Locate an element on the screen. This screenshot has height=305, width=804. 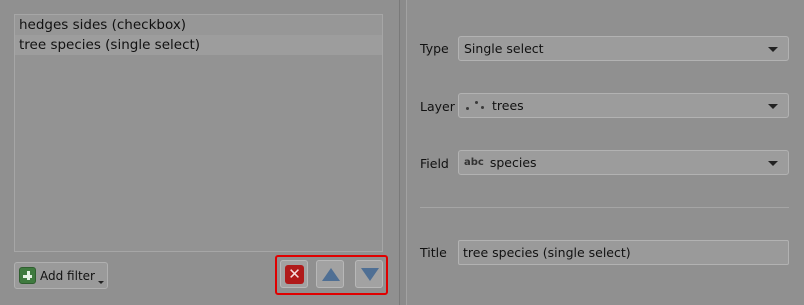
move-up-button is located at coordinates (330, 274).